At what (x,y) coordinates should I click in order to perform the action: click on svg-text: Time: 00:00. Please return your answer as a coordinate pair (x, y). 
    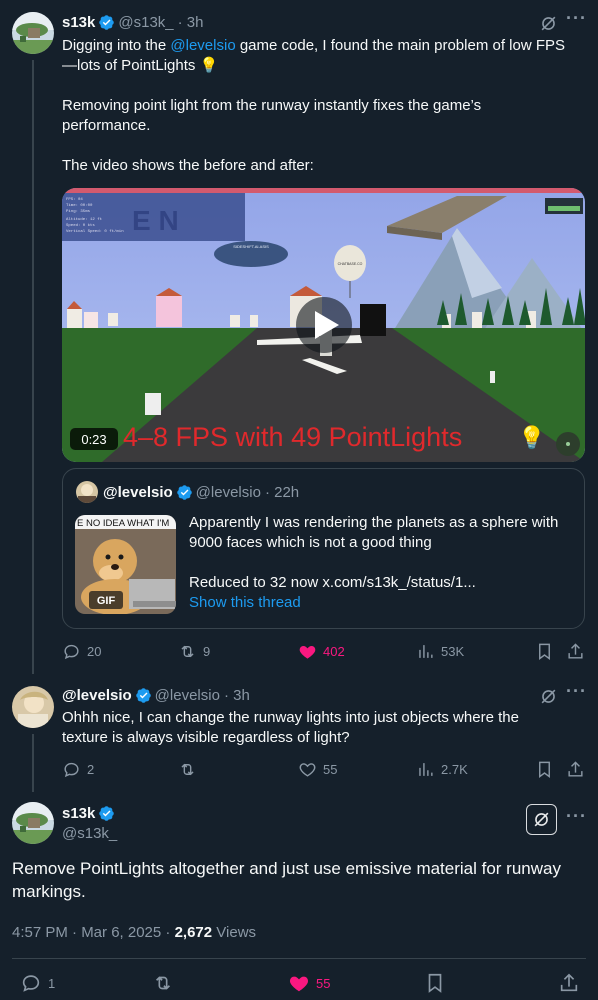
    Looking at the image, I should click on (79, 205).